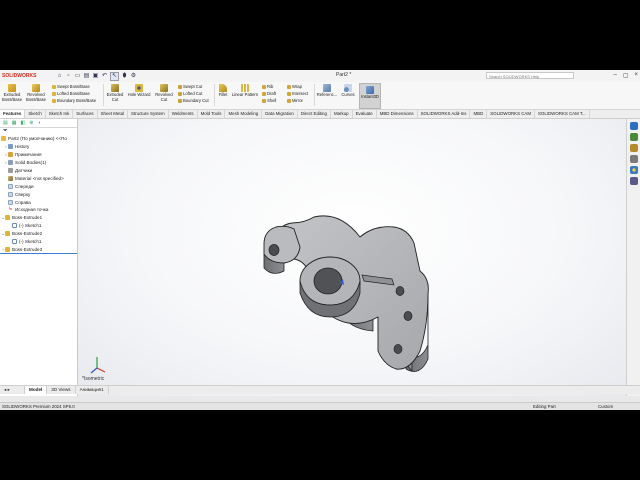 The image size is (640, 480). Describe the element at coordinates (297, 93) in the screenshot. I see `intersect-button: Intersect` at that location.